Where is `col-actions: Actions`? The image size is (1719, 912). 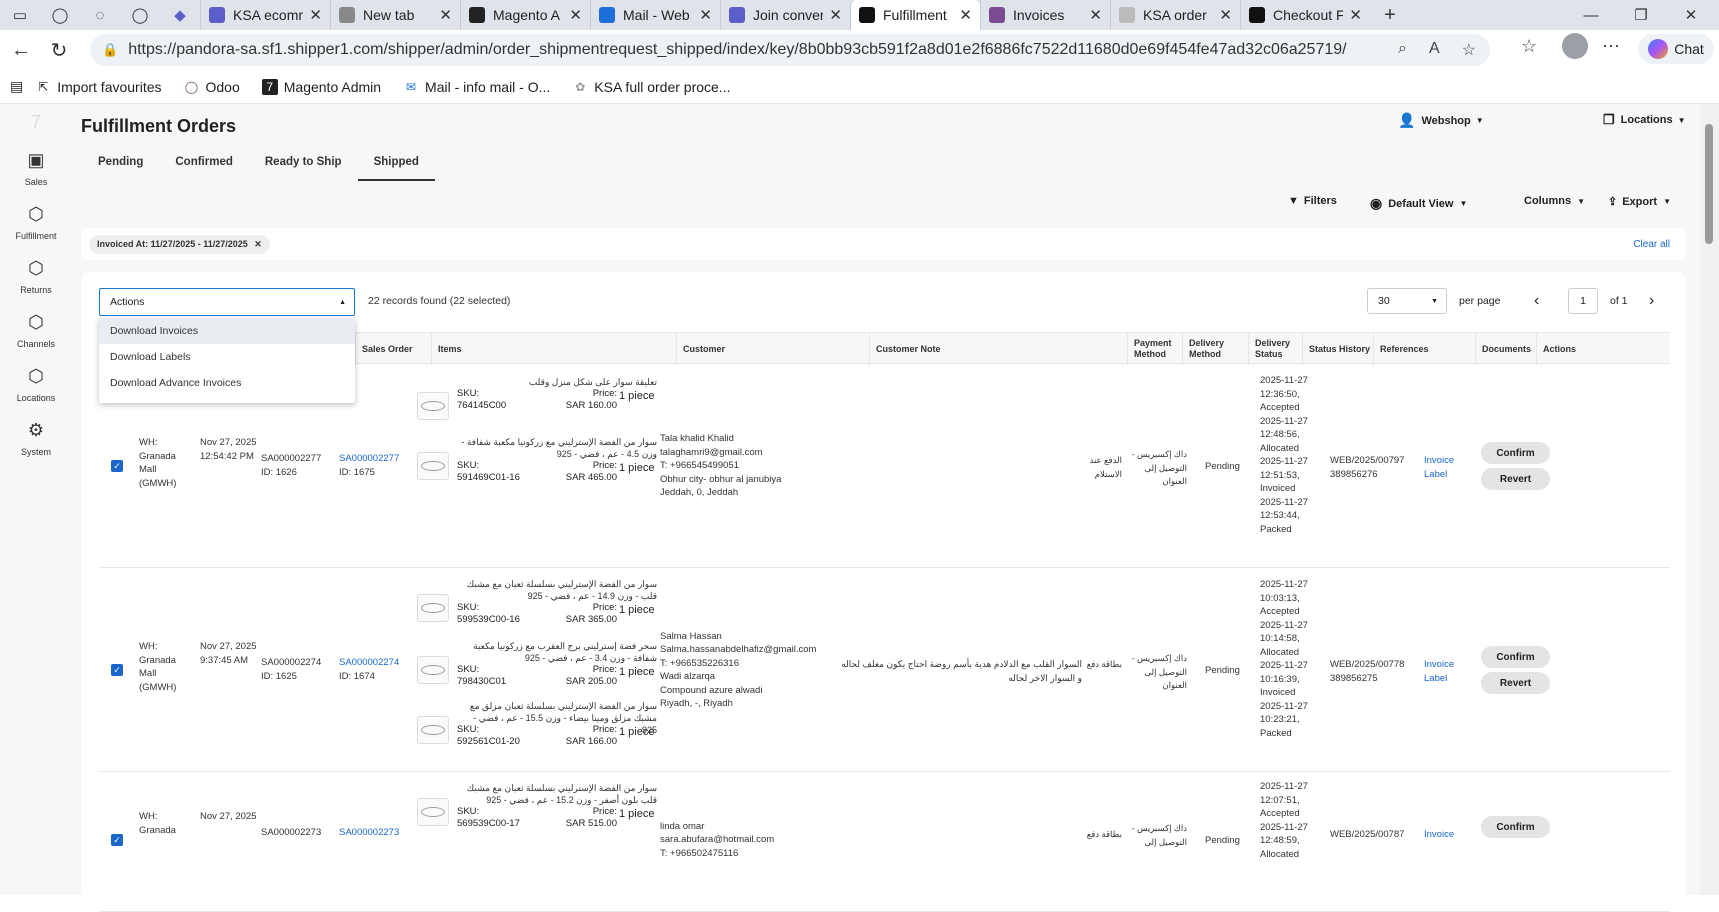
col-actions: Actions is located at coordinates (1603, 349).